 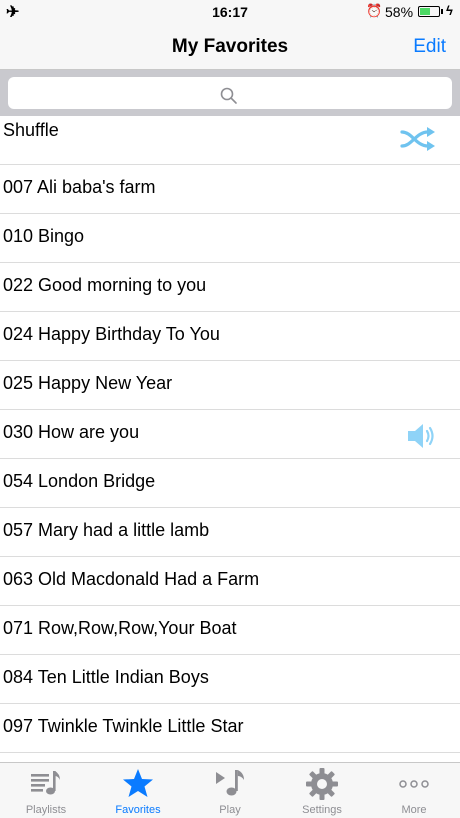 I want to click on tab-playlists: Playlists, so click(x=46, y=790).